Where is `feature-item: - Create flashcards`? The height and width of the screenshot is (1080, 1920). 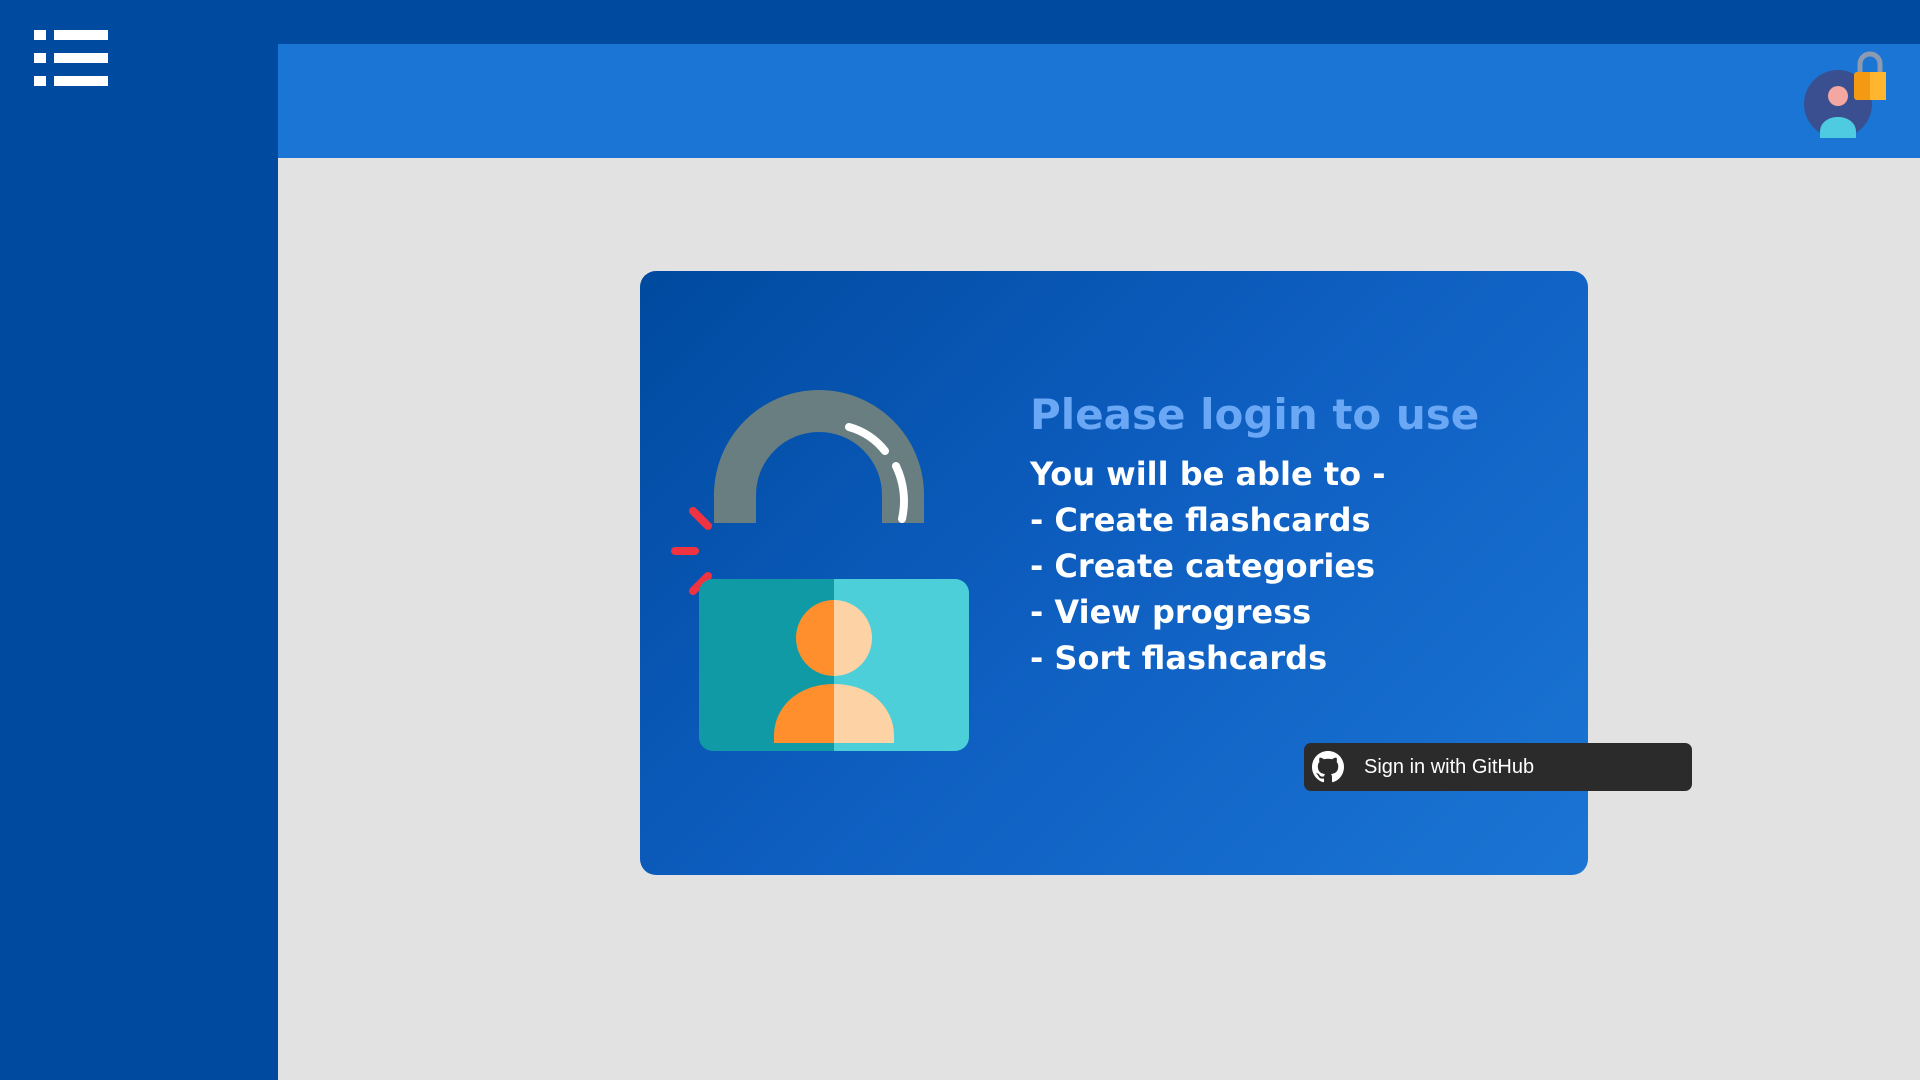 feature-item: - Create flashcards is located at coordinates (1200, 520).